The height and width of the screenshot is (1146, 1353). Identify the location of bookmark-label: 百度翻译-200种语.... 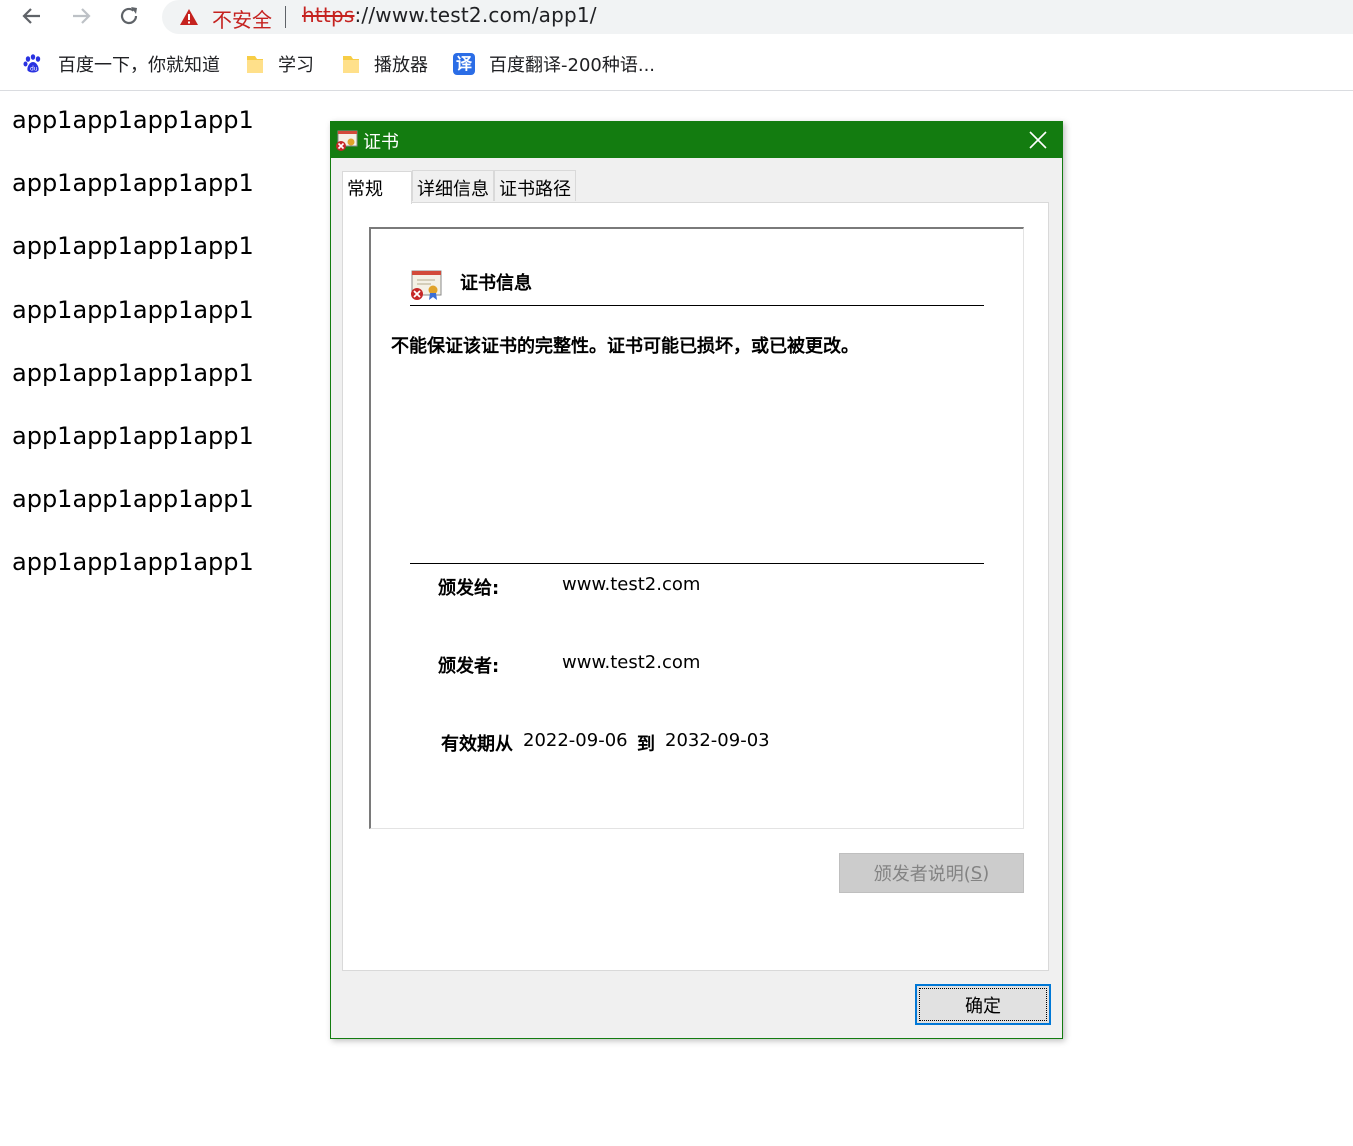
(572, 65).